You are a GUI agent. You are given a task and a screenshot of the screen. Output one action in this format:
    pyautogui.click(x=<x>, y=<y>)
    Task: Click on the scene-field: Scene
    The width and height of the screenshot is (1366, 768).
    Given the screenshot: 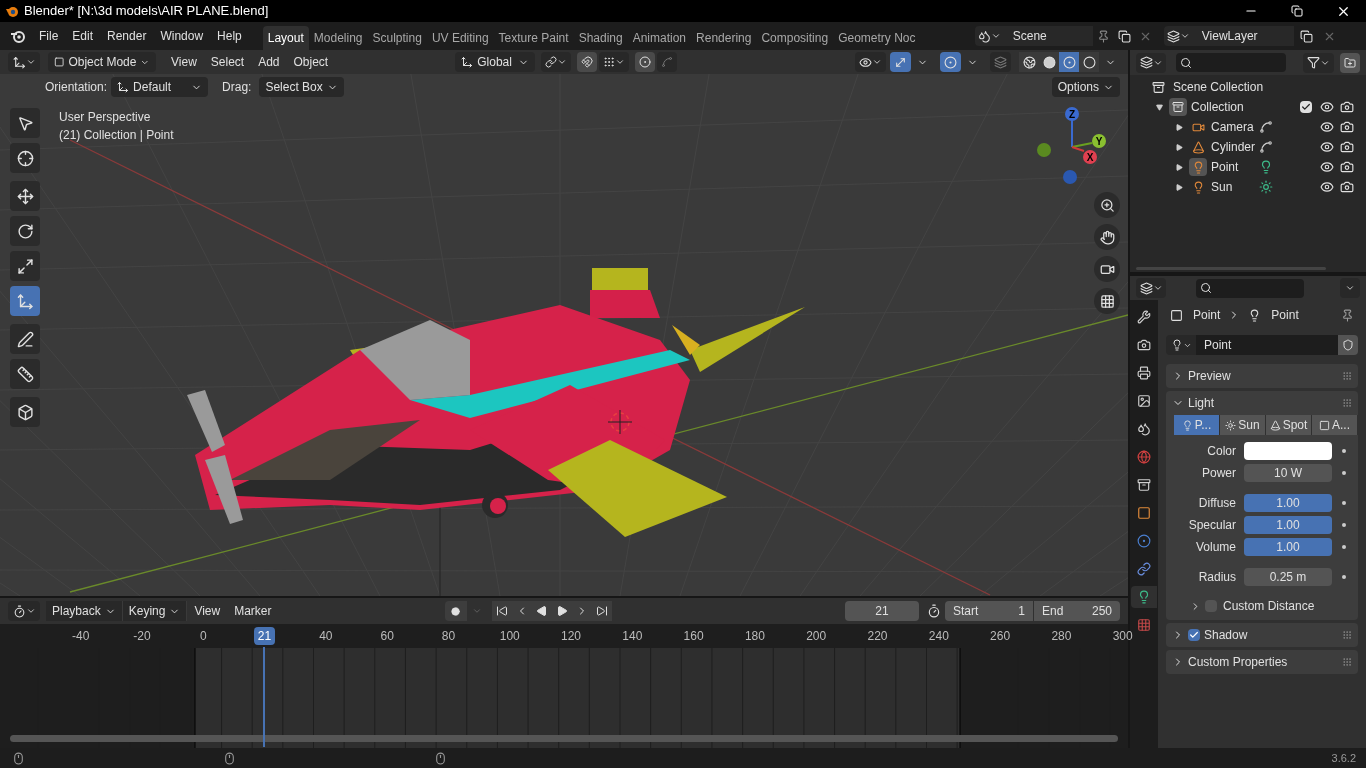 What is the action you would take?
    pyautogui.click(x=1048, y=36)
    